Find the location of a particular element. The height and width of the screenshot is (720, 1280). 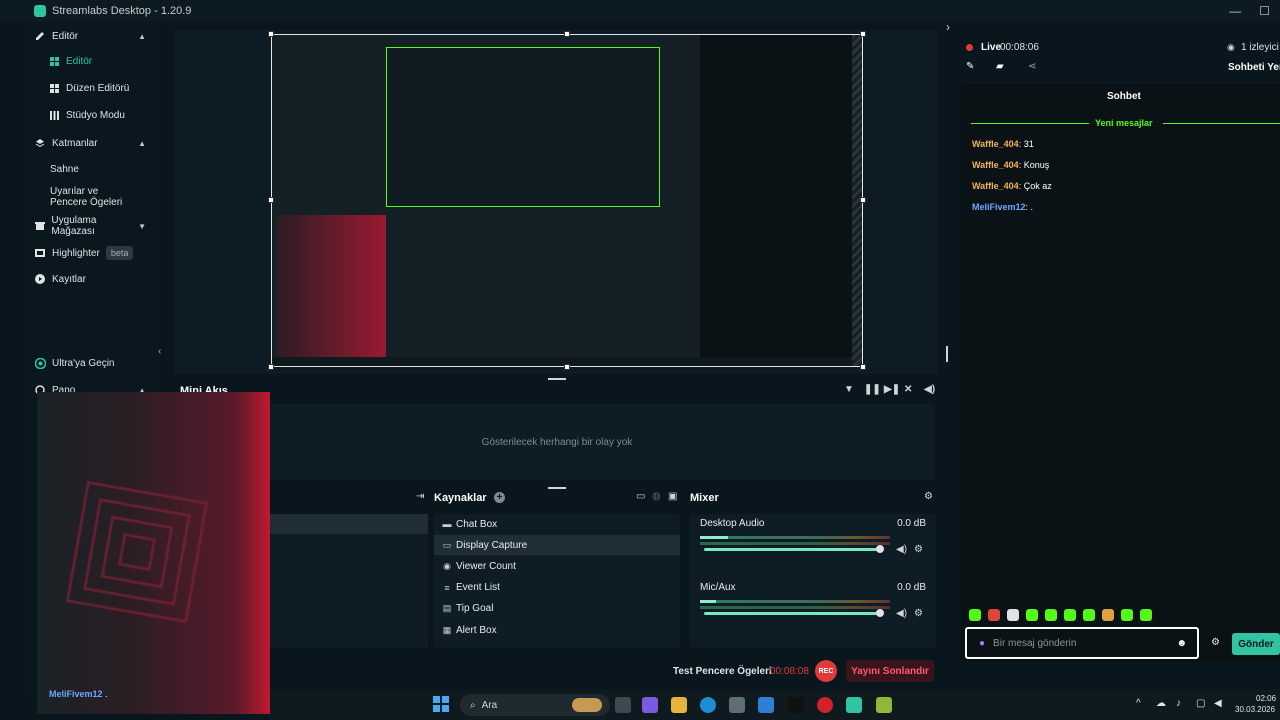

source-visibility-icon: ◍ is located at coordinates (656, 496).